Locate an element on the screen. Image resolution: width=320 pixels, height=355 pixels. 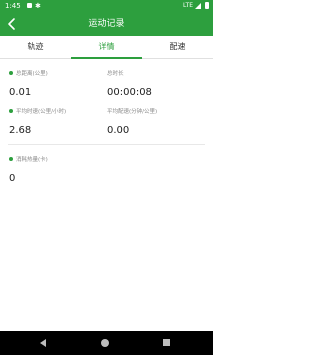
settings-icon: ✱ is located at coordinates (38, 6).